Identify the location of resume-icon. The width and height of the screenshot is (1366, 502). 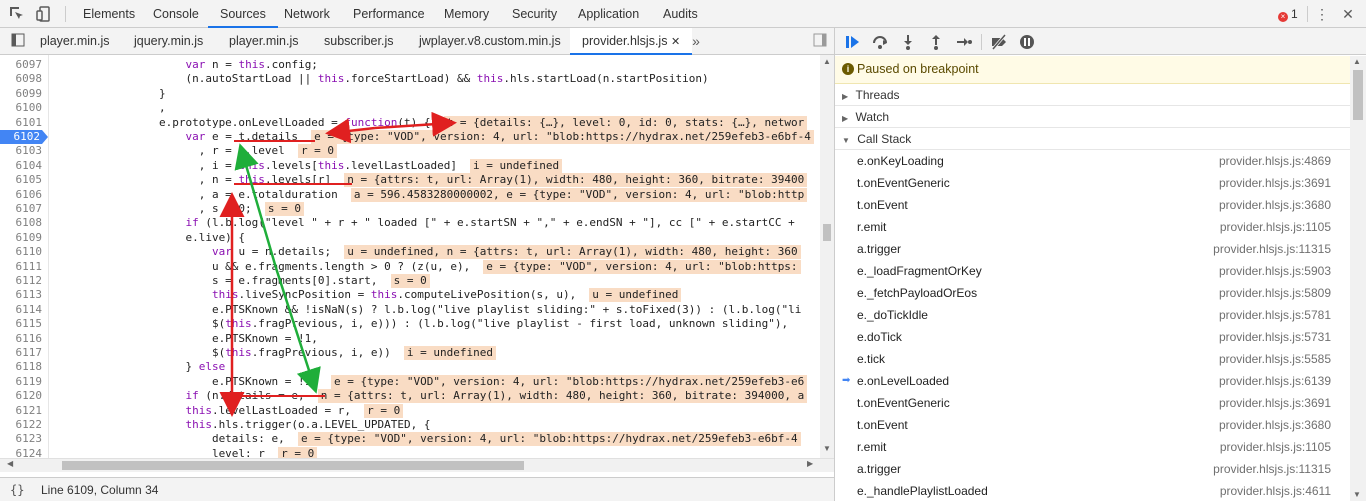
(852, 42).